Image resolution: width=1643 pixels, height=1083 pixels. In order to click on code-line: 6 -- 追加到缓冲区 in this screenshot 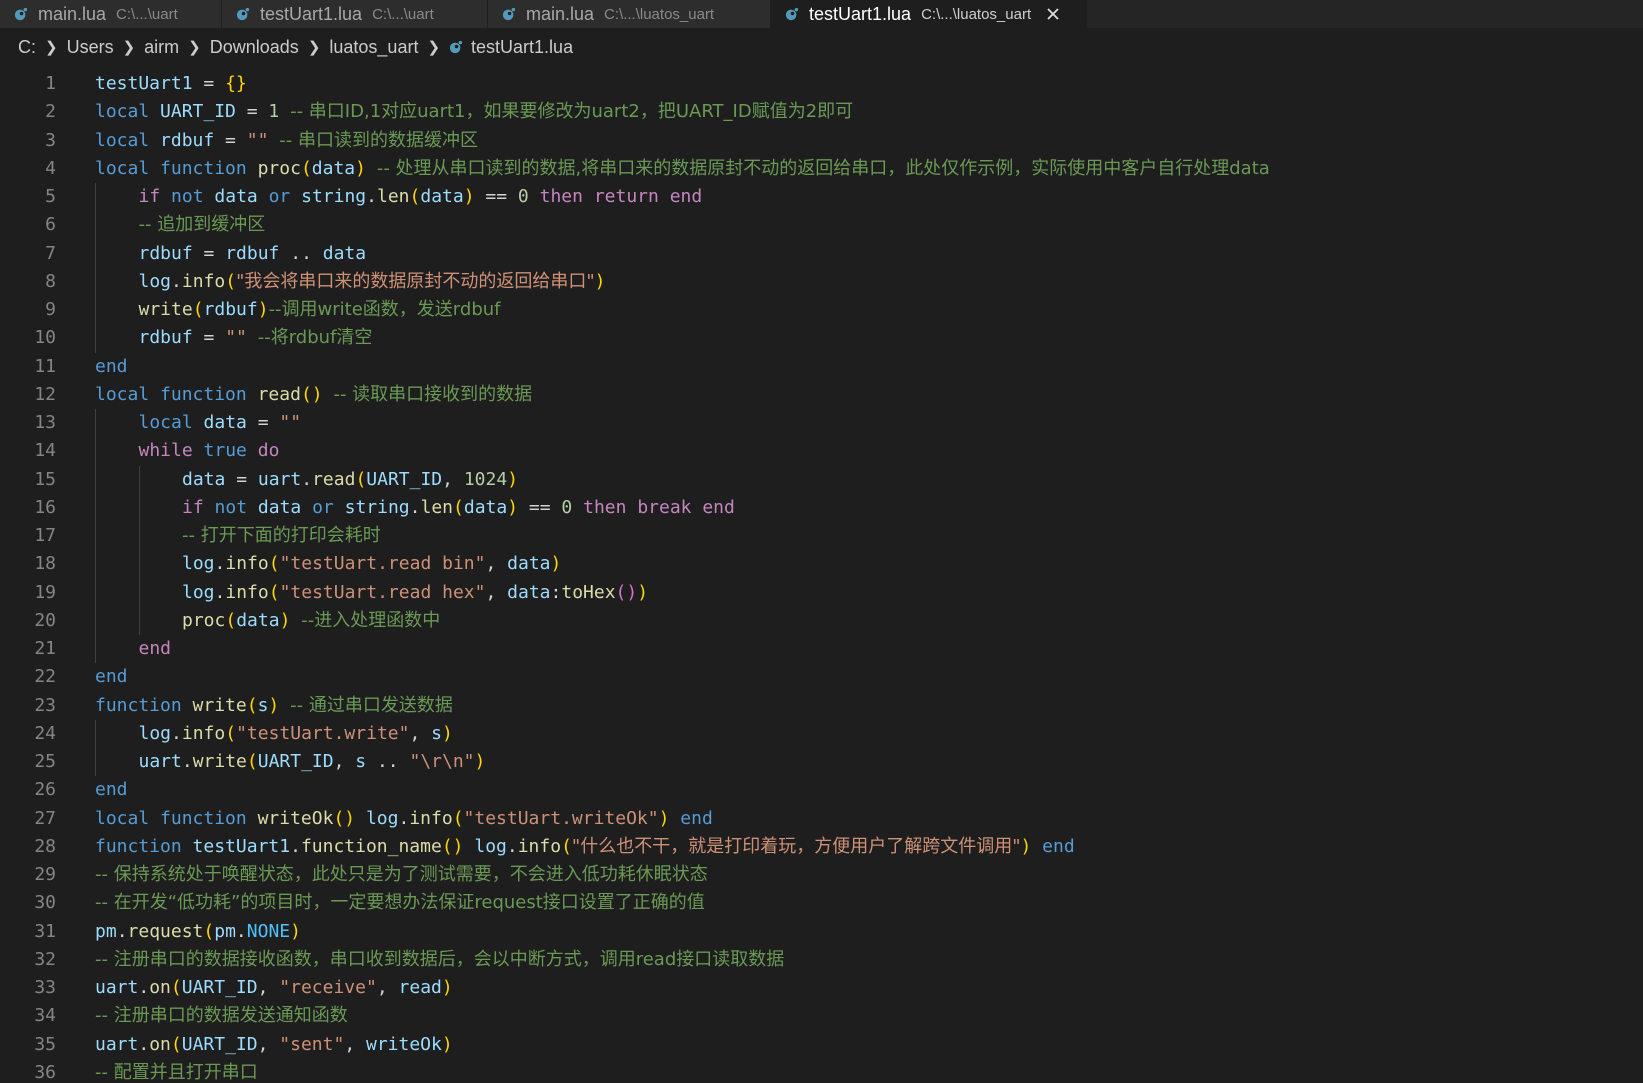, I will do `click(821, 225)`.